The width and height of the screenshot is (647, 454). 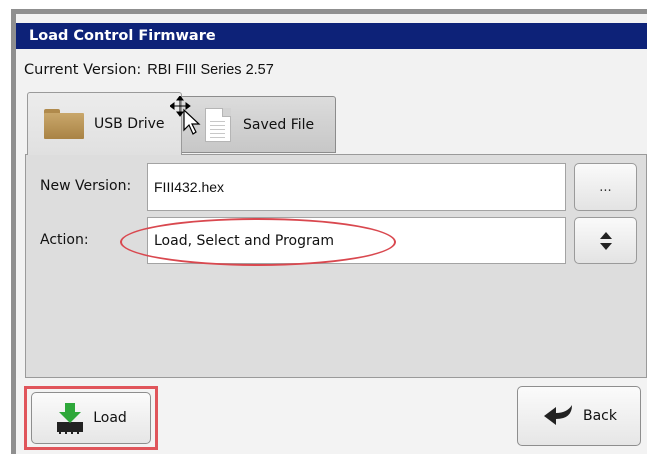 What do you see at coordinates (129, 124) in the screenshot?
I see `tab-usb-drive-label: USB Drive` at bounding box center [129, 124].